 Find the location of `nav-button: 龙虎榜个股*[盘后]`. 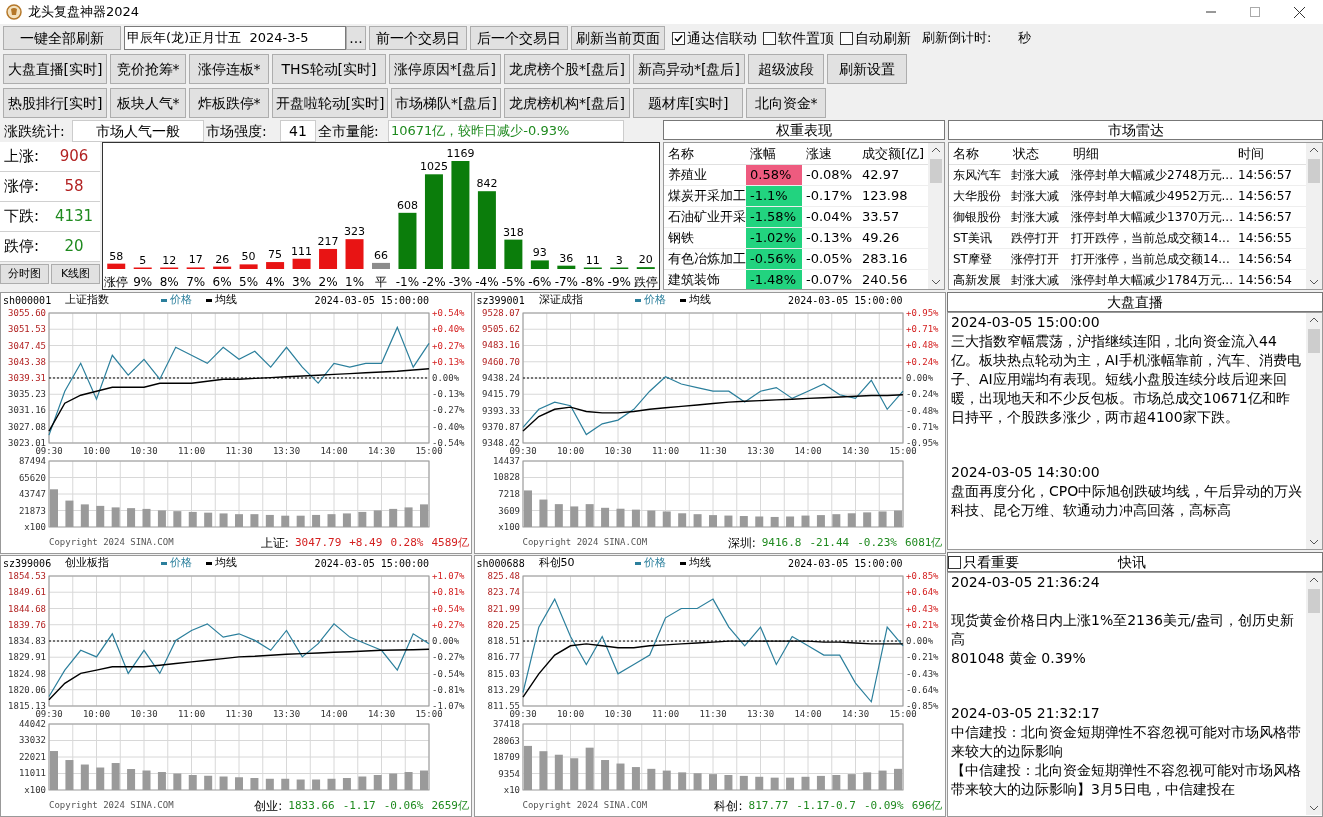

nav-button: 龙虎榜个股*[盘后] is located at coordinates (567, 69).